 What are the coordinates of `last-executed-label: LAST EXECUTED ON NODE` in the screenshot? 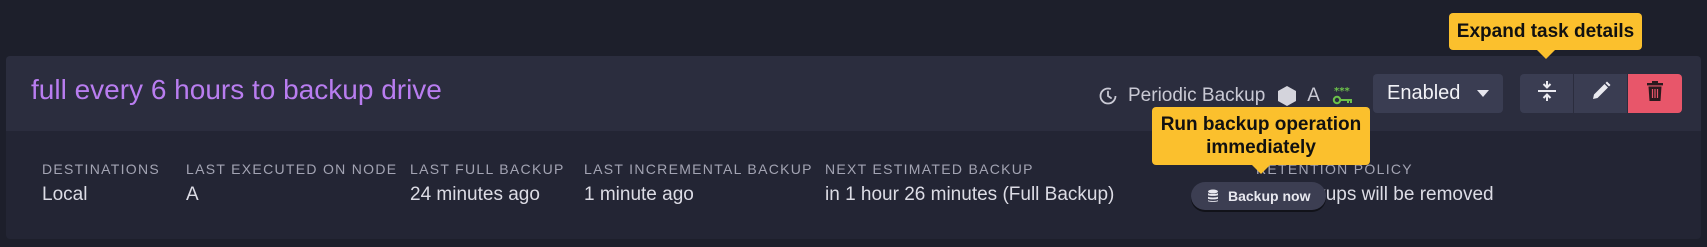 It's located at (292, 169).